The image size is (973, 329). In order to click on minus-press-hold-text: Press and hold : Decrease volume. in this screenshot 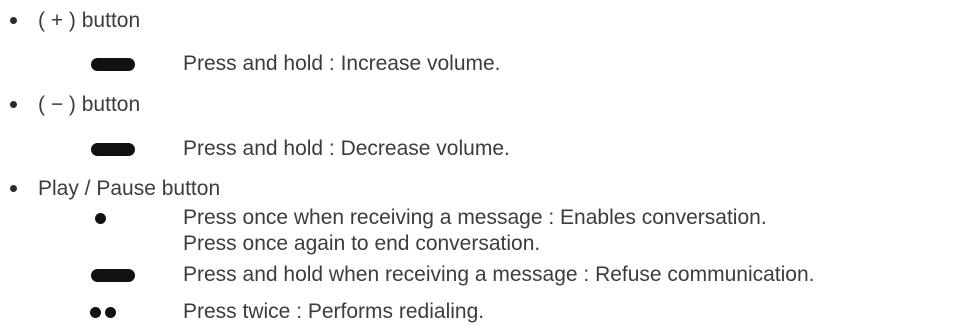, I will do `click(346, 148)`.